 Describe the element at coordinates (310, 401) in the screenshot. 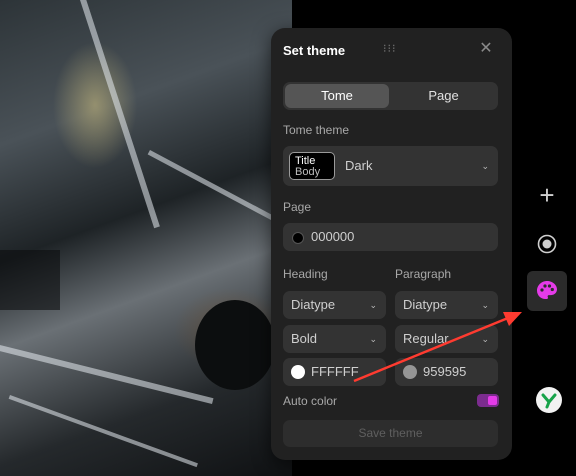

I see `auto-color-label: Auto color` at that location.